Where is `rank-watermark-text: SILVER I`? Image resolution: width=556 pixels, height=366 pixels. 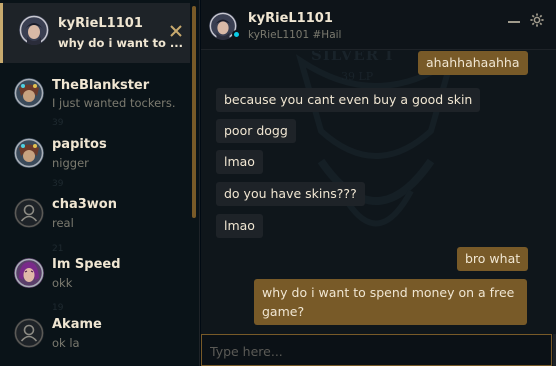 rank-watermark-text: SILVER I is located at coordinates (352, 57).